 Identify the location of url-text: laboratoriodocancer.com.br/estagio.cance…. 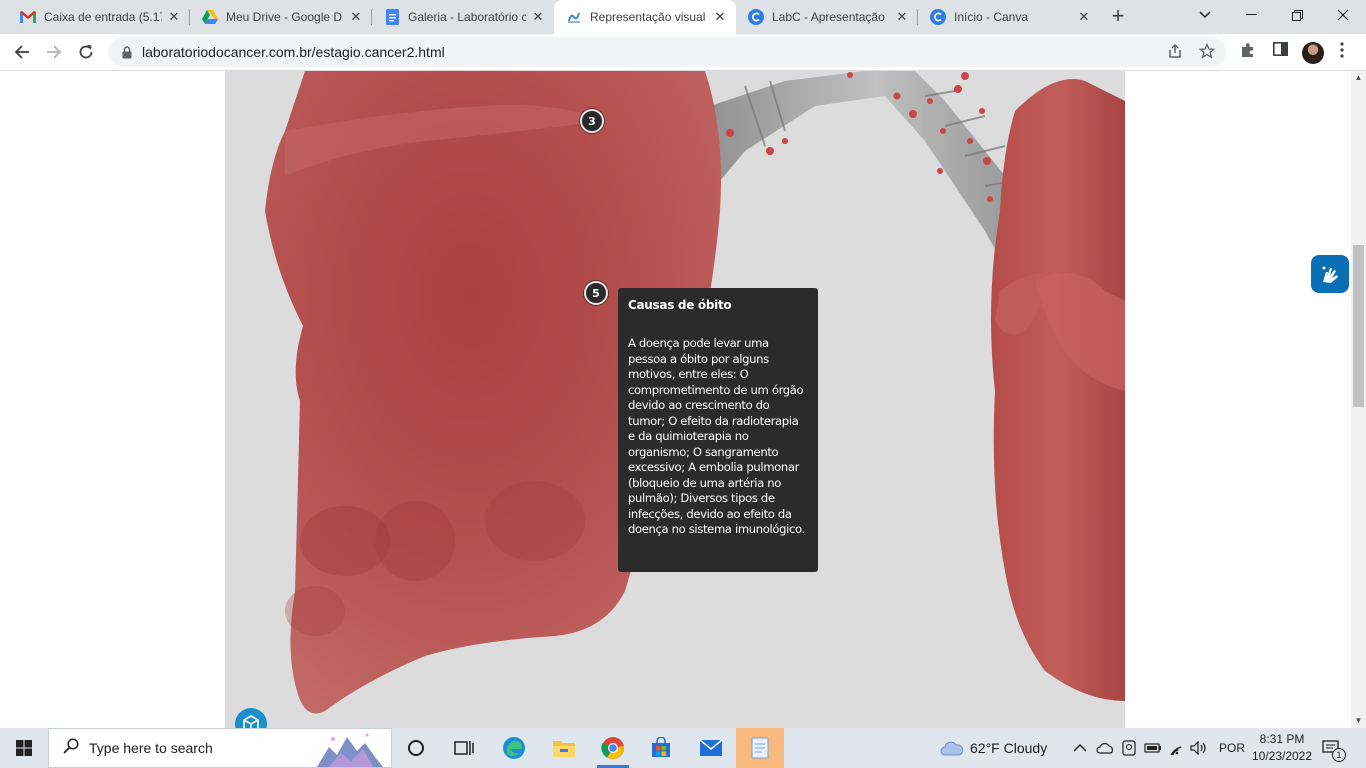
(293, 52).